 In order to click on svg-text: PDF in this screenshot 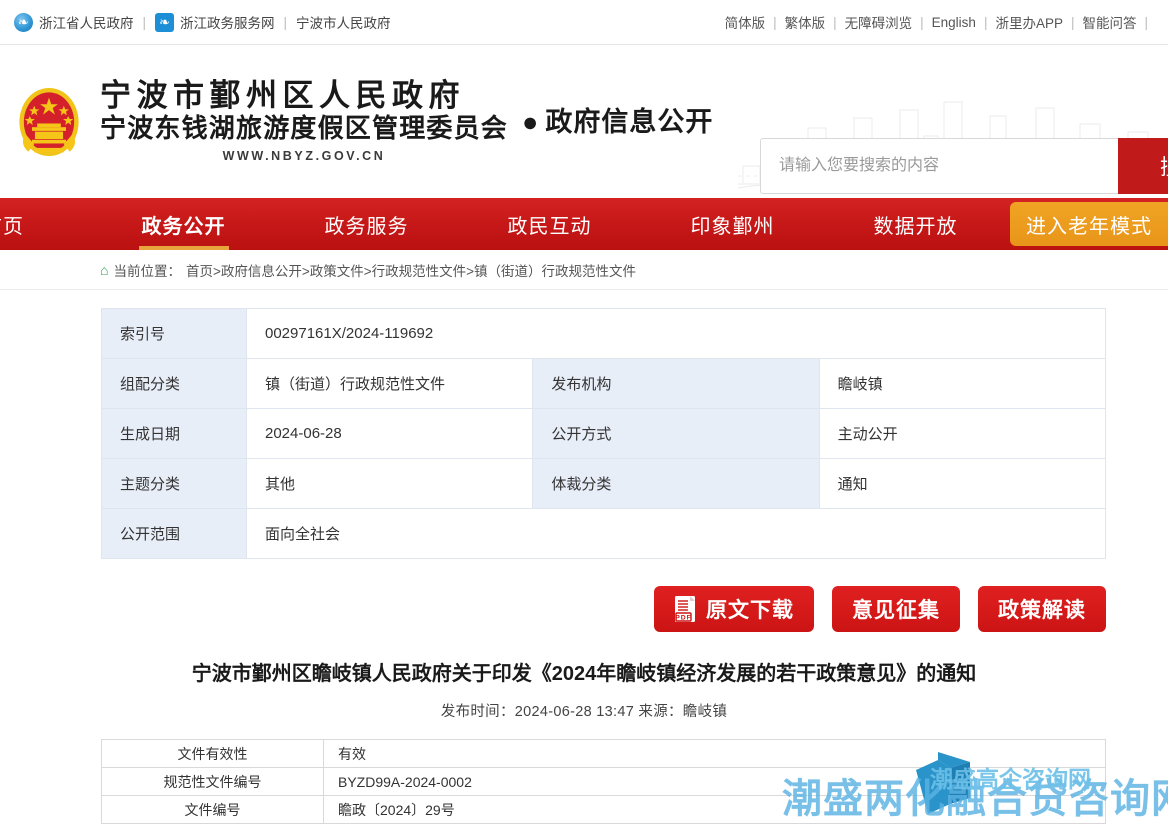, I will do `click(683, 617)`.